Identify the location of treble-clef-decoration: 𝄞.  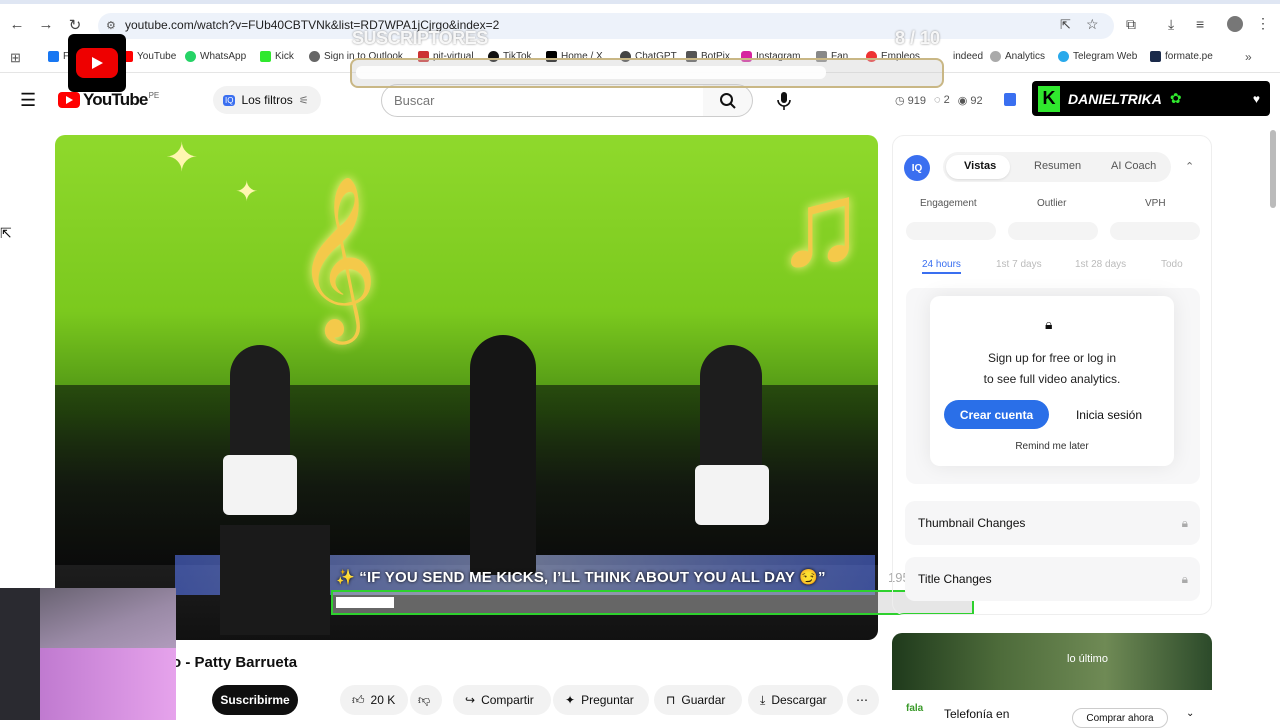
(336, 255).